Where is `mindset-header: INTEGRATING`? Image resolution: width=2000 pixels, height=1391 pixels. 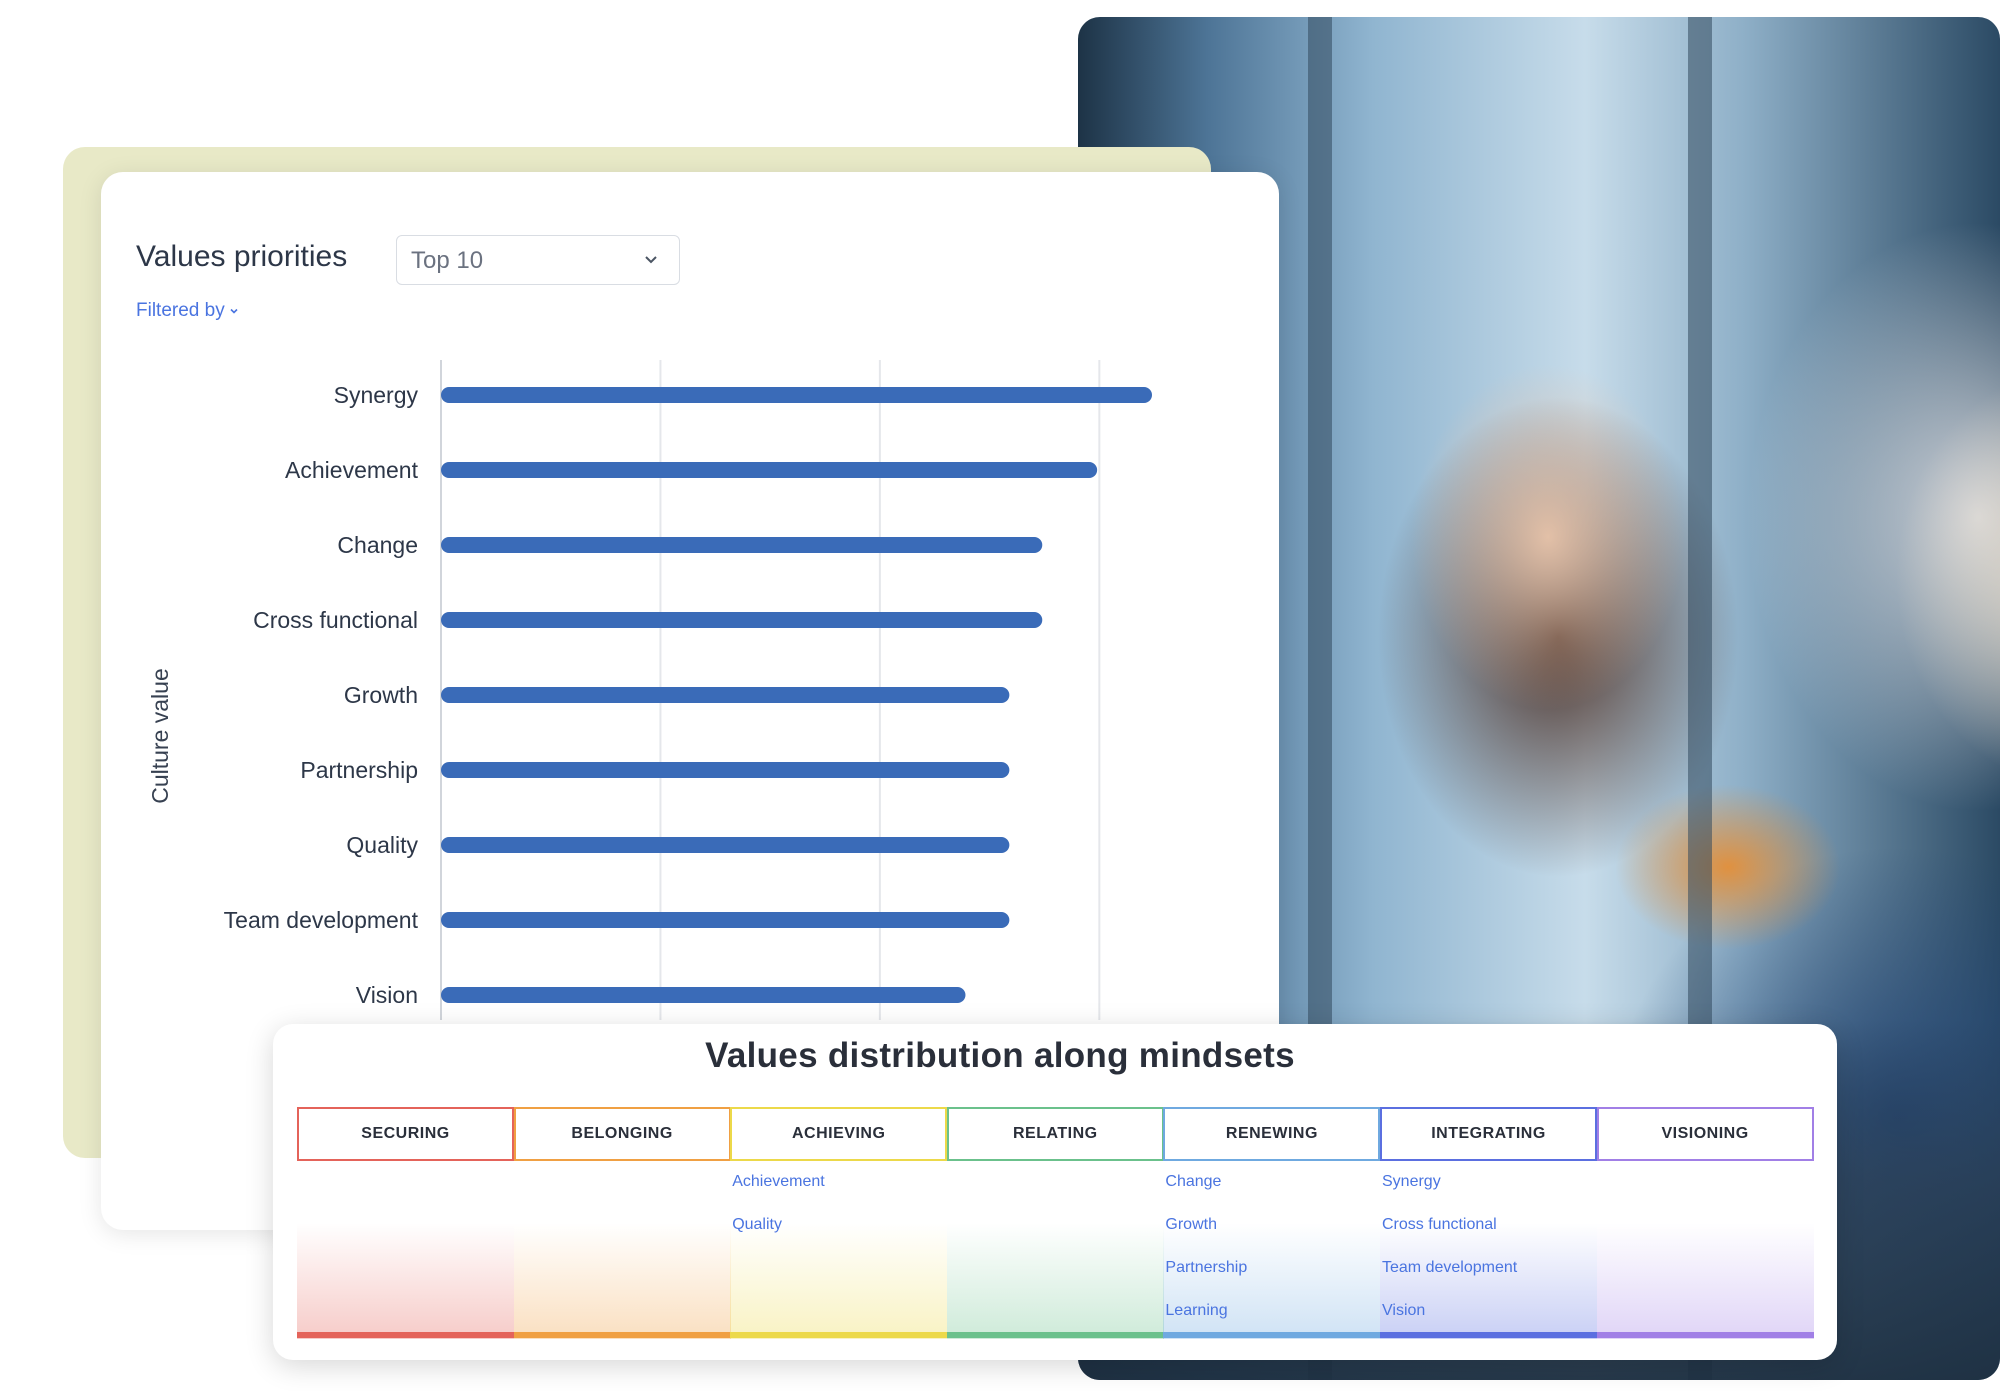 mindset-header: INTEGRATING is located at coordinates (1488, 1134).